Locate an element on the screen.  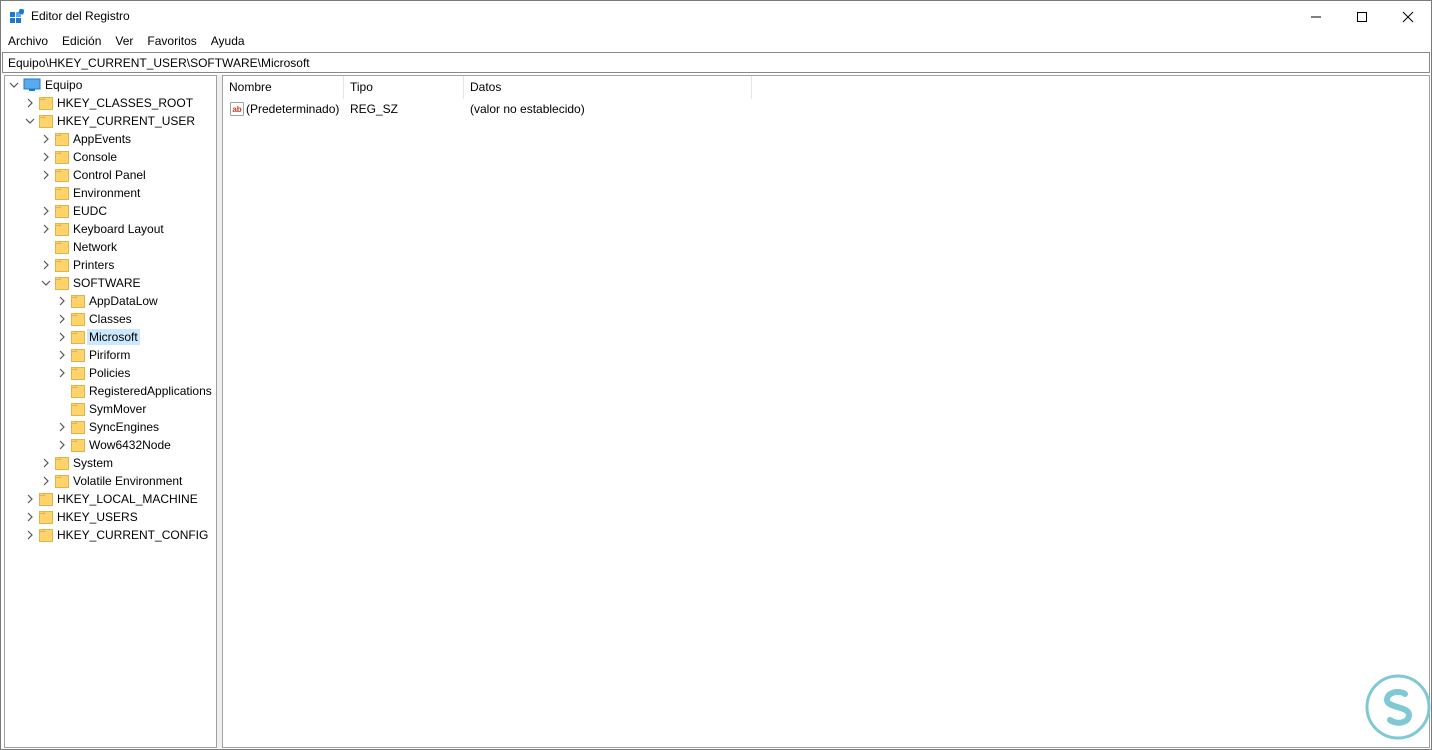
tree-item-hkey-users: HKEY_USERS is located at coordinates (110, 517).